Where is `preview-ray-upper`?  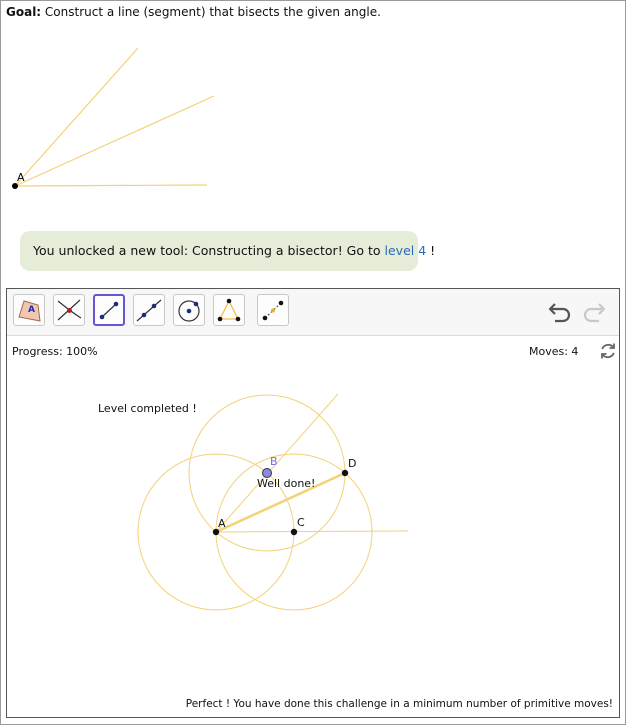 preview-ray-upper is located at coordinates (76, 117).